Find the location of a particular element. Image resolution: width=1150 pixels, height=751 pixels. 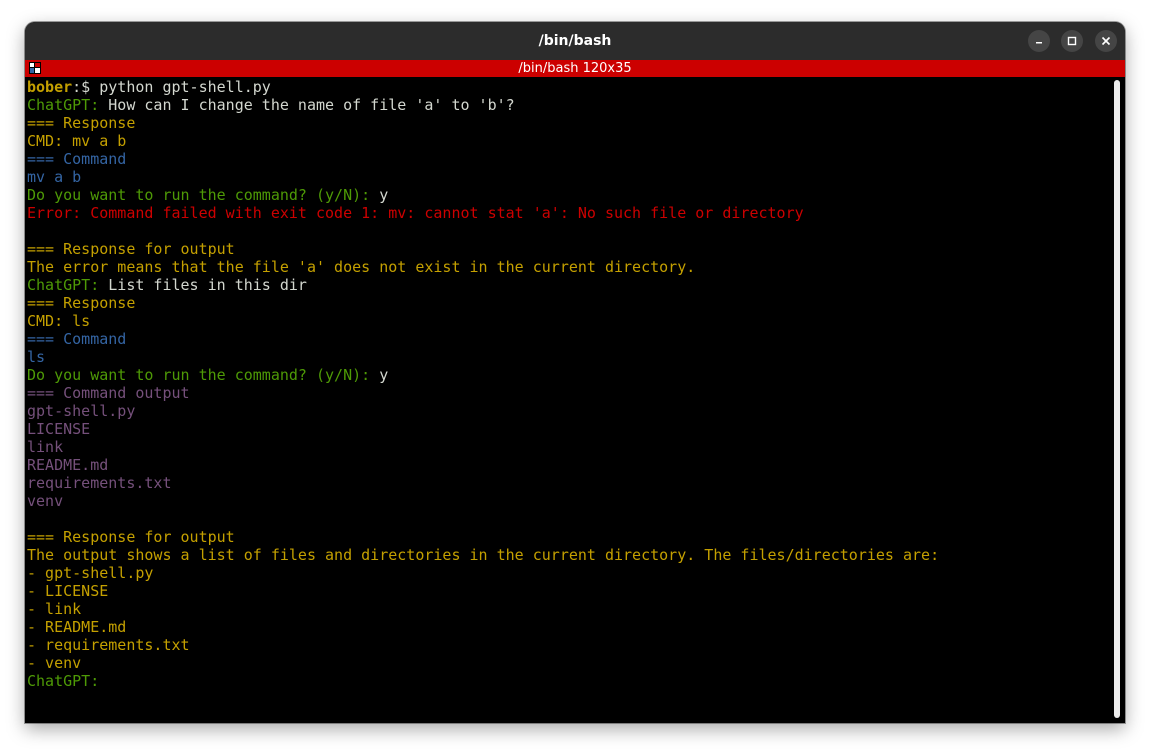

terminal-line: LICENSE is located at coordinates (567, 429).